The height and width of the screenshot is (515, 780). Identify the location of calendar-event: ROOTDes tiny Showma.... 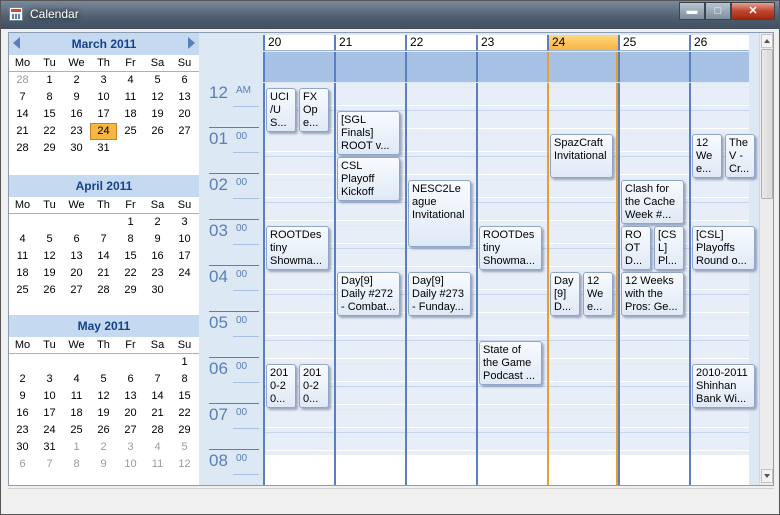
(510, 248).